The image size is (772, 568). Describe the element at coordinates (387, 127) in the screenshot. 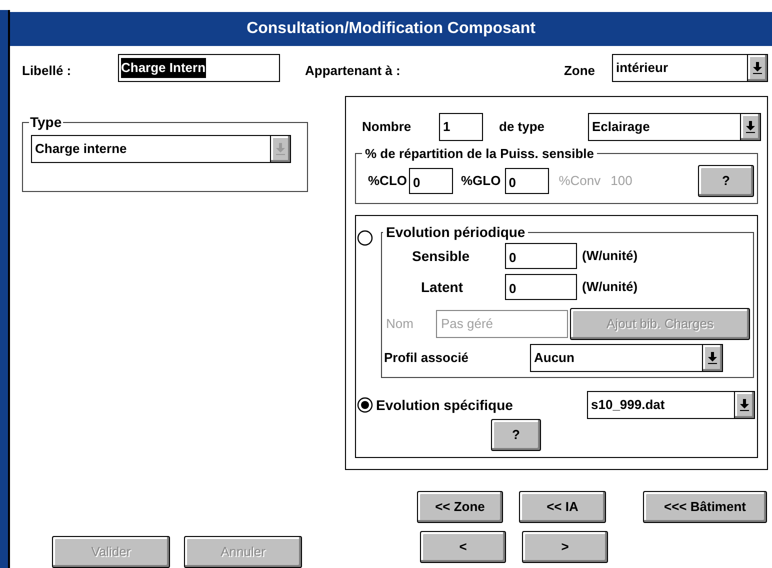

I see `field-label: Nombre` at that location.